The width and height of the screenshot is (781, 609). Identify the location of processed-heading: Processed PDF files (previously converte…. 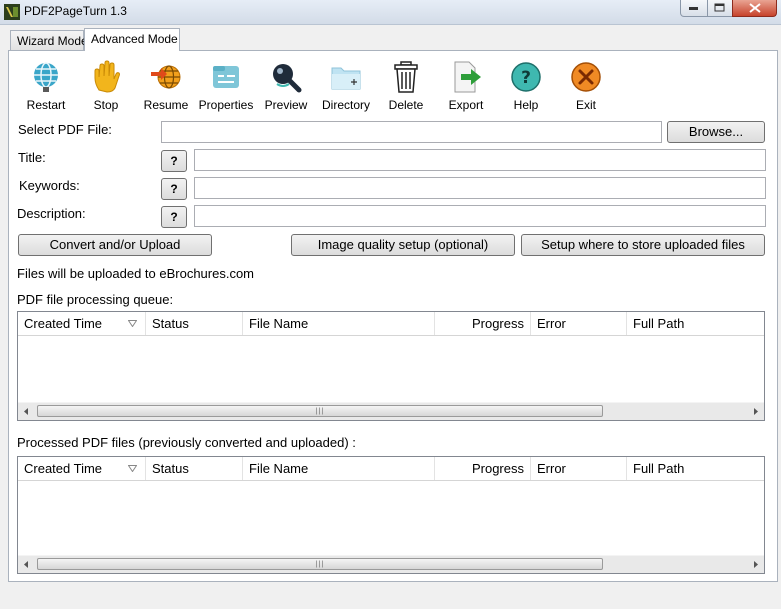
(186, 442).